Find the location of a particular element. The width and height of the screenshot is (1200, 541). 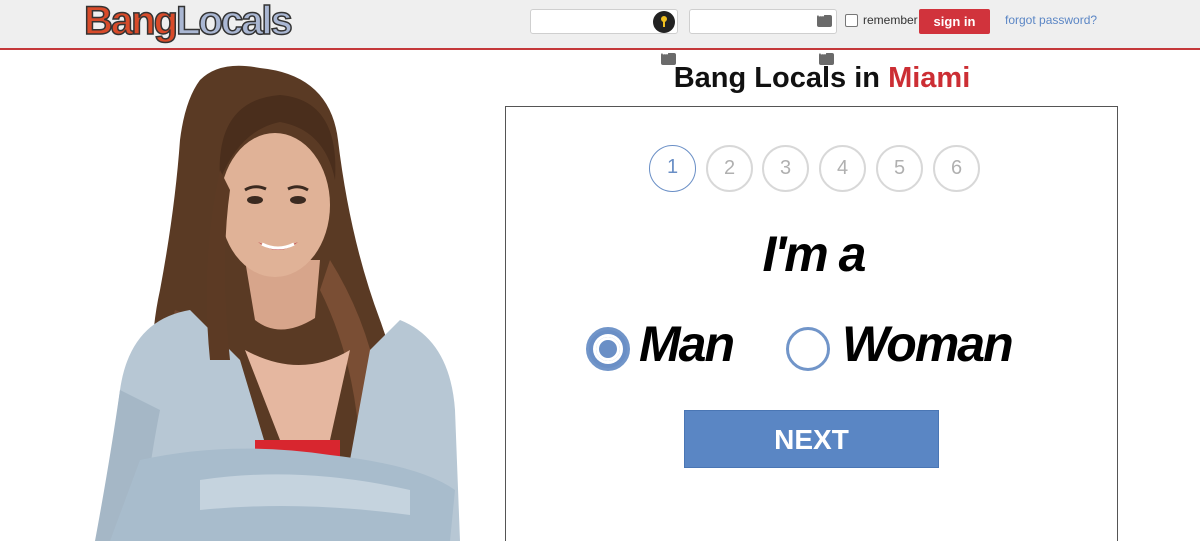

remember-label: remember is located at coordinates (890, 20).